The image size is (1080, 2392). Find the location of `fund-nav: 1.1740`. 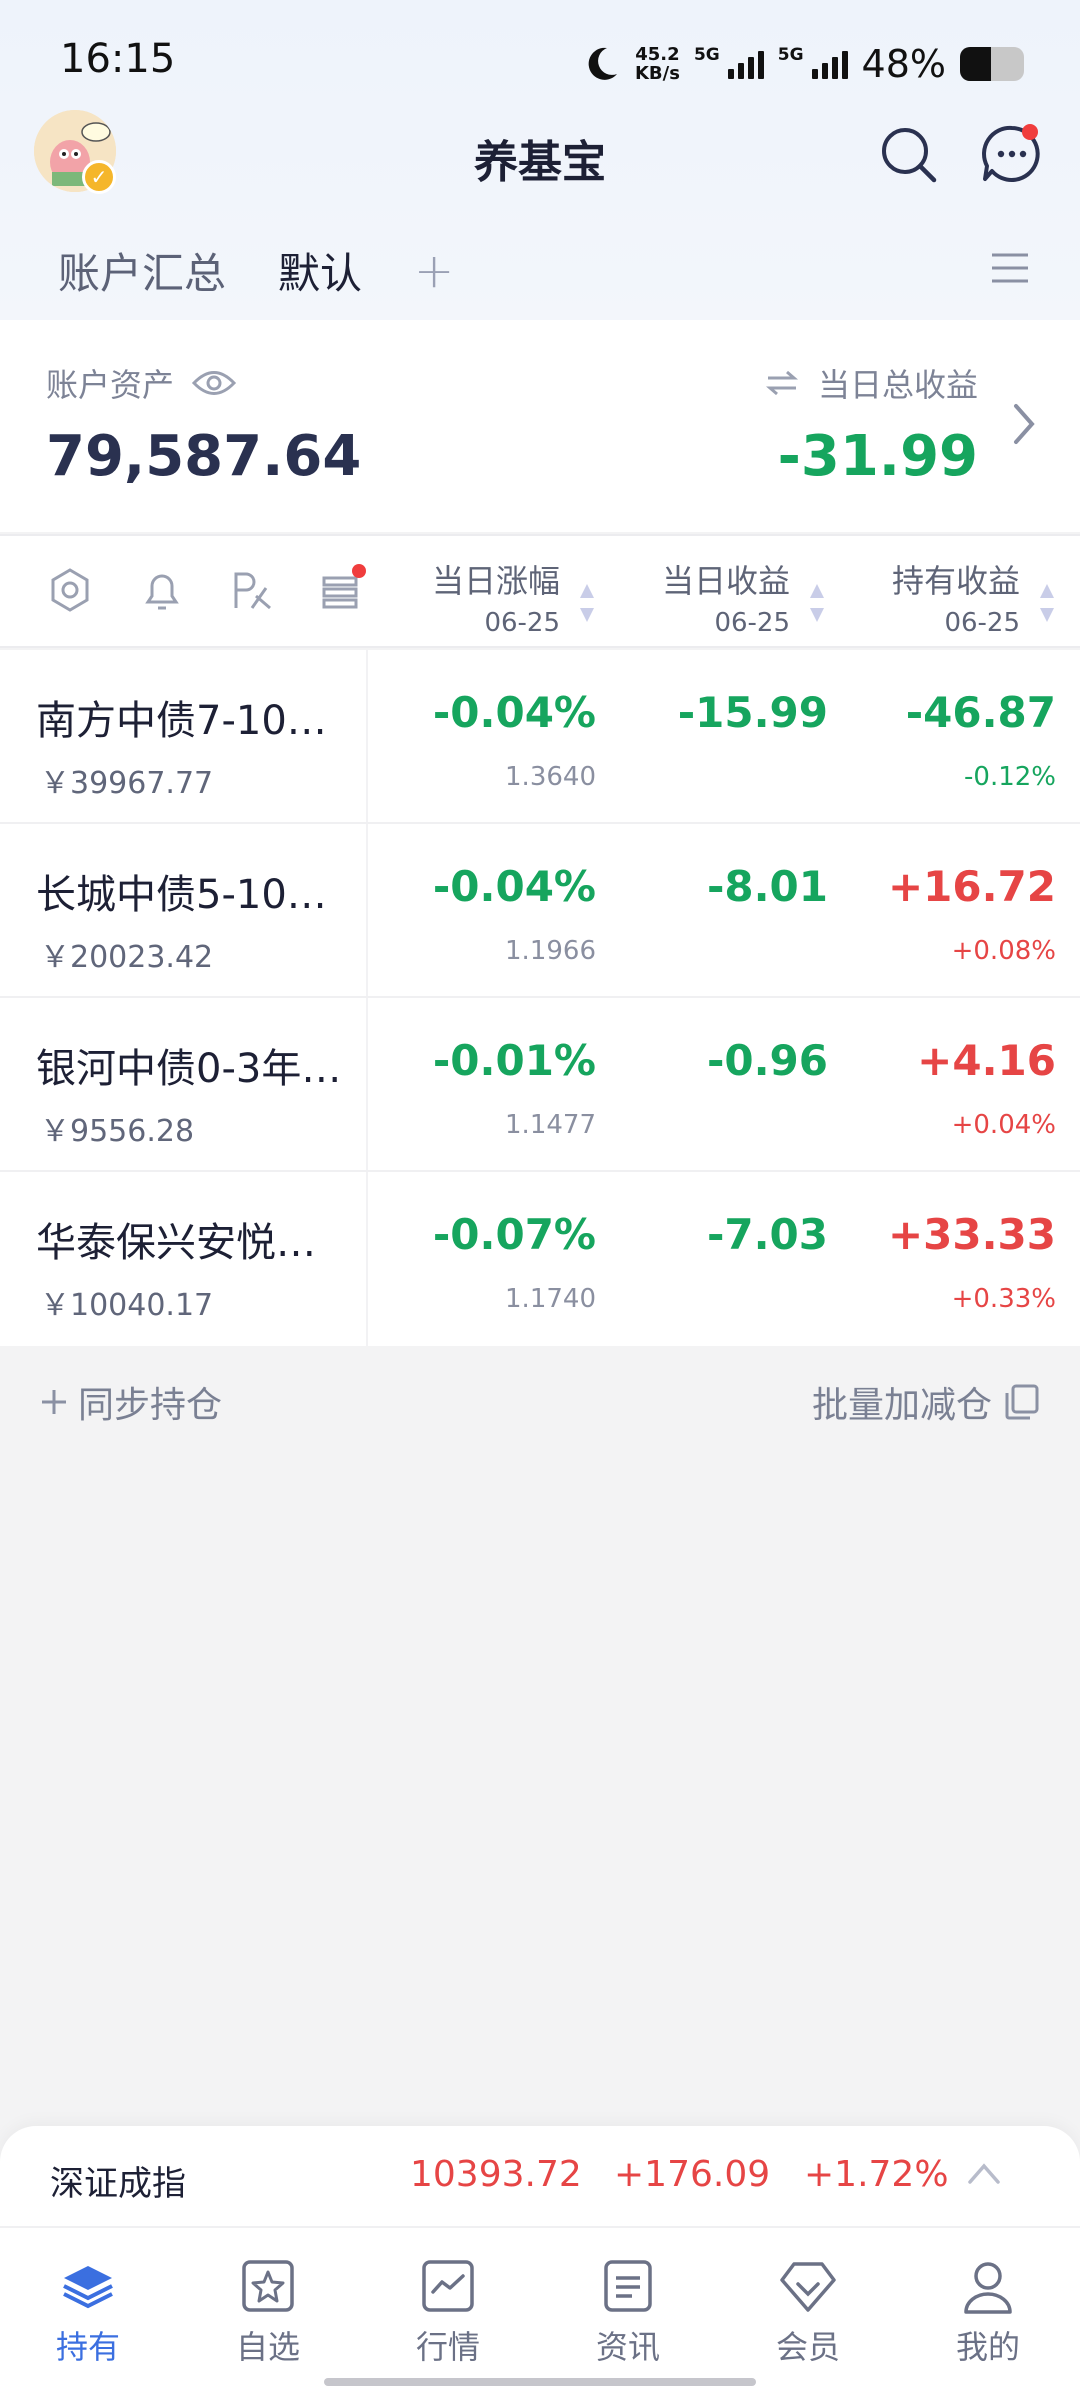

fund-nav: 1.1740 is located at coordinates (550, 1299).